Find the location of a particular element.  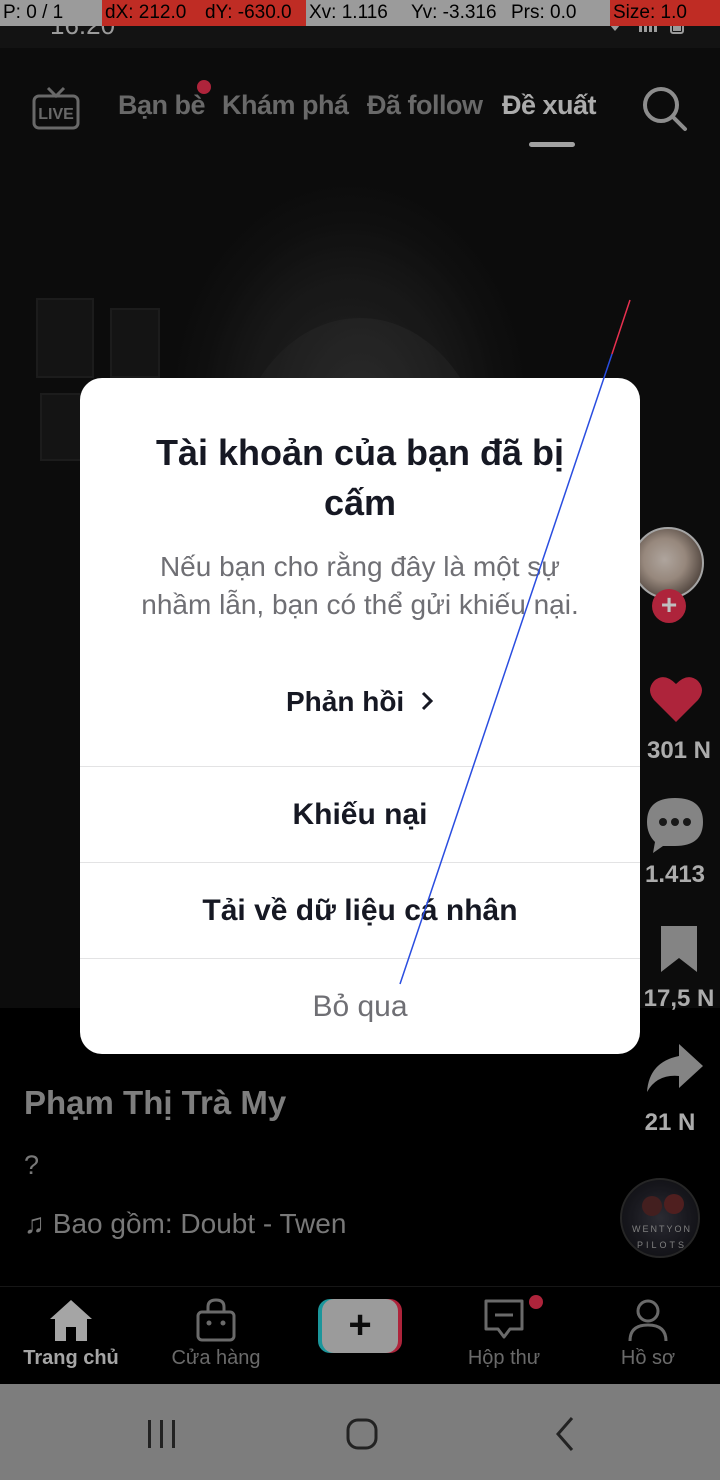

download-data-button: Tải về dữ liệu cá nhân is located at coordinates (360, 910).